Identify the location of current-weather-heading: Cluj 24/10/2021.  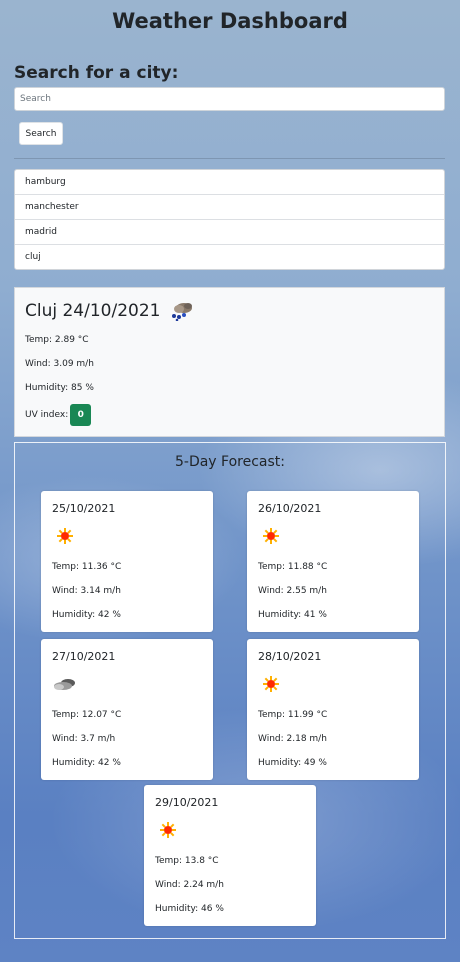
(109, 311).